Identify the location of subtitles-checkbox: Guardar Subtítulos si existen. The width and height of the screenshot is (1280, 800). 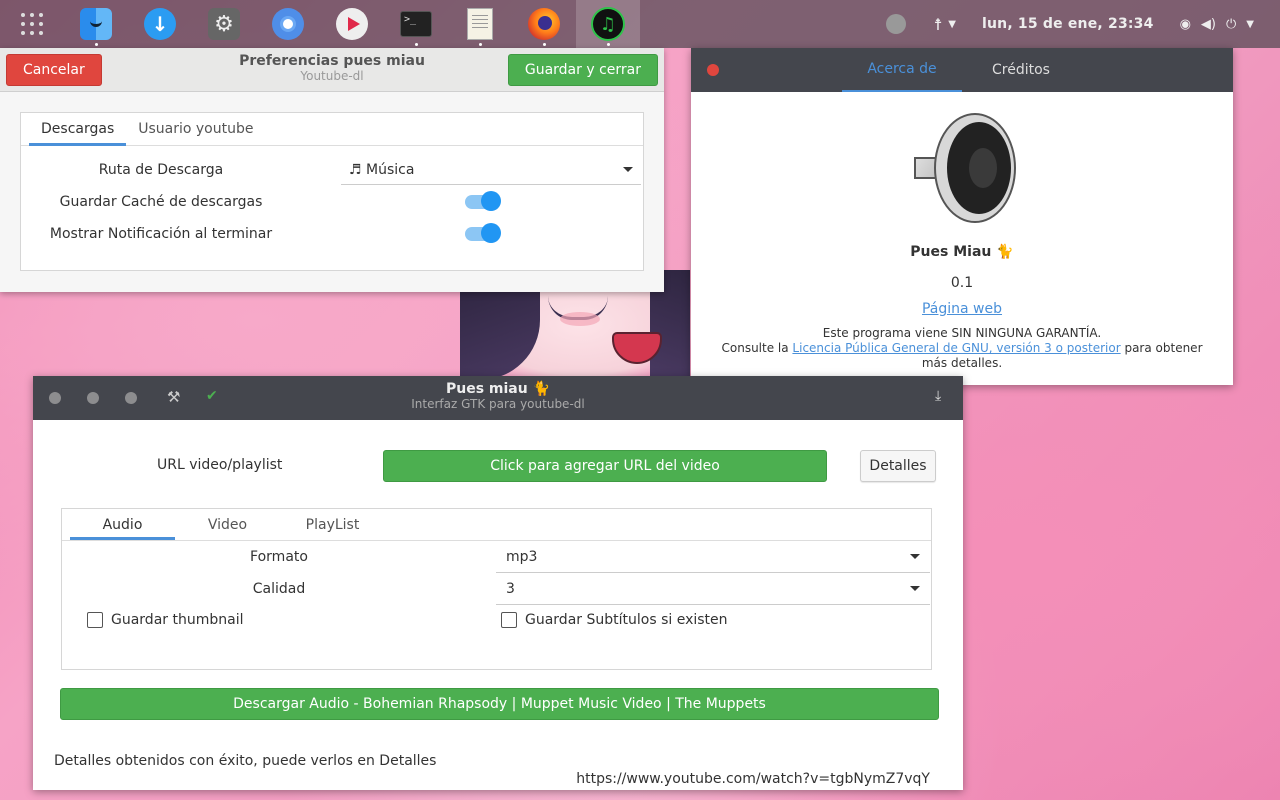
(614, 620).